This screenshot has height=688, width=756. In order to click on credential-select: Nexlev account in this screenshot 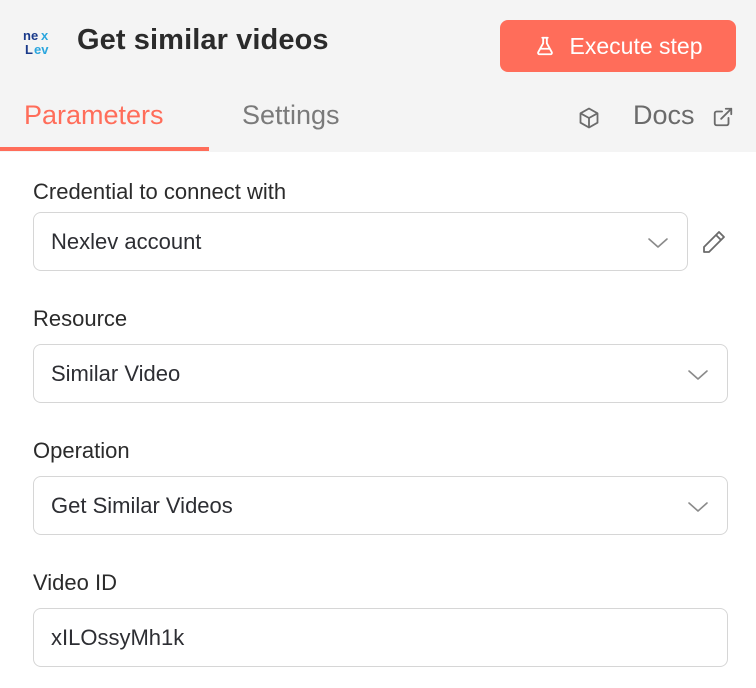, I will do `click(360, 241)`.